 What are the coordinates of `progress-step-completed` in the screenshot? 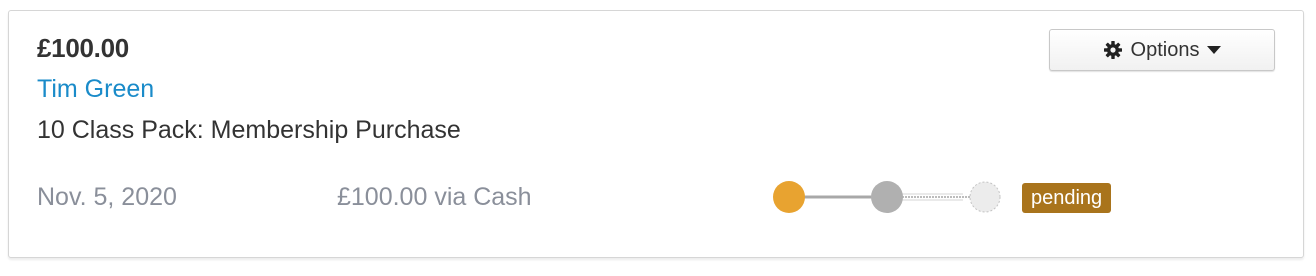 It's located at (789, 197).